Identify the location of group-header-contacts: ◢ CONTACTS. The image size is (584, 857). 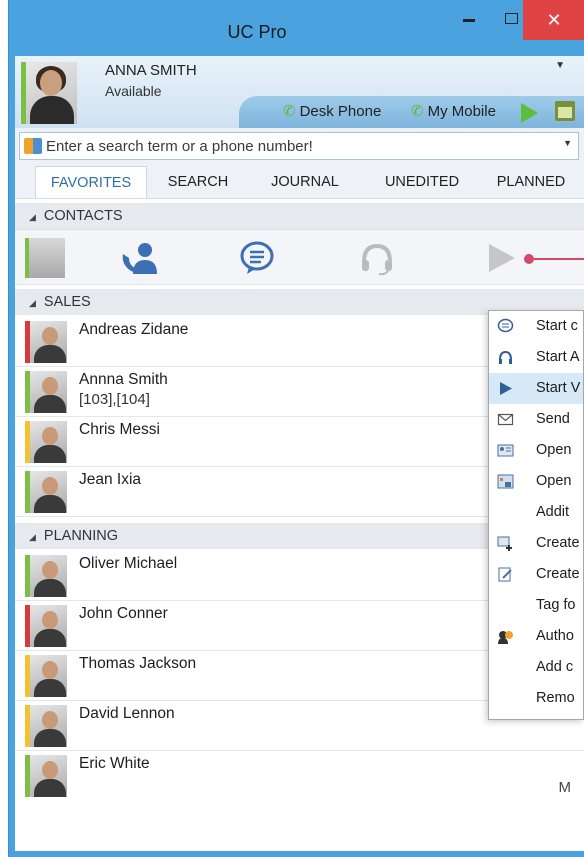
(299, 216).